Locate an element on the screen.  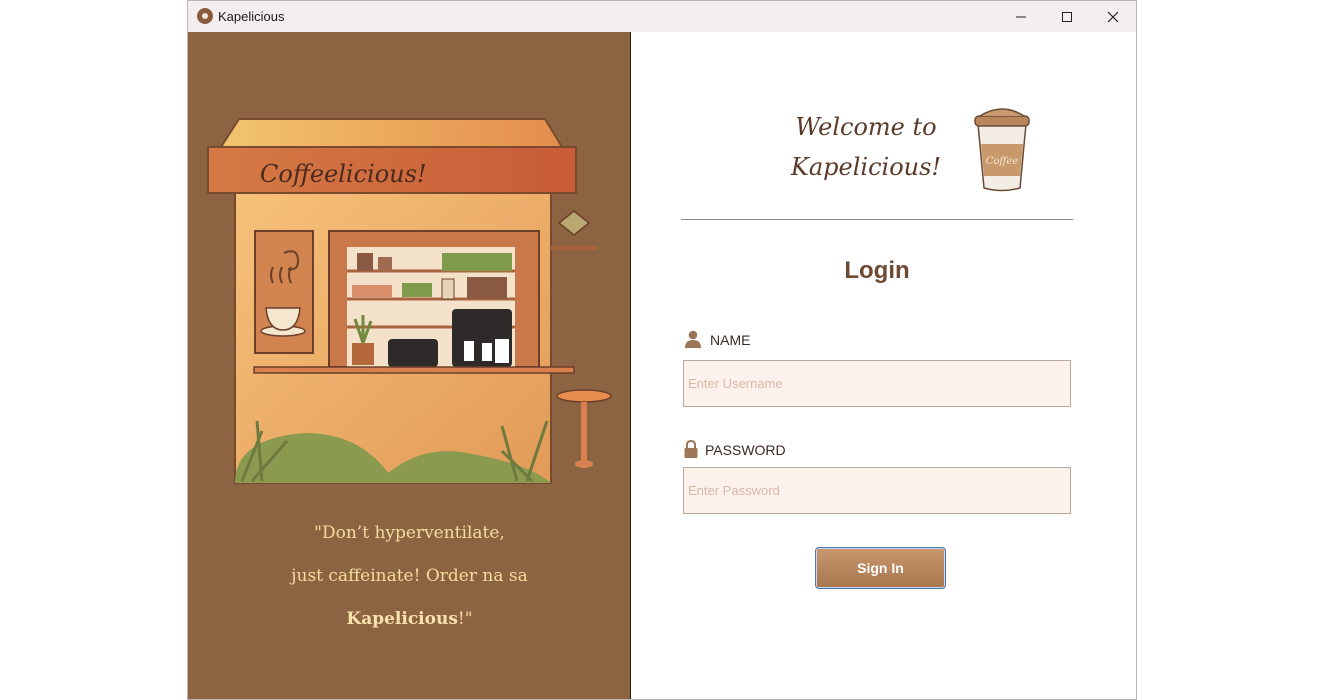
welcome-line-1: Welcome to is located at coordinates (866, 127).